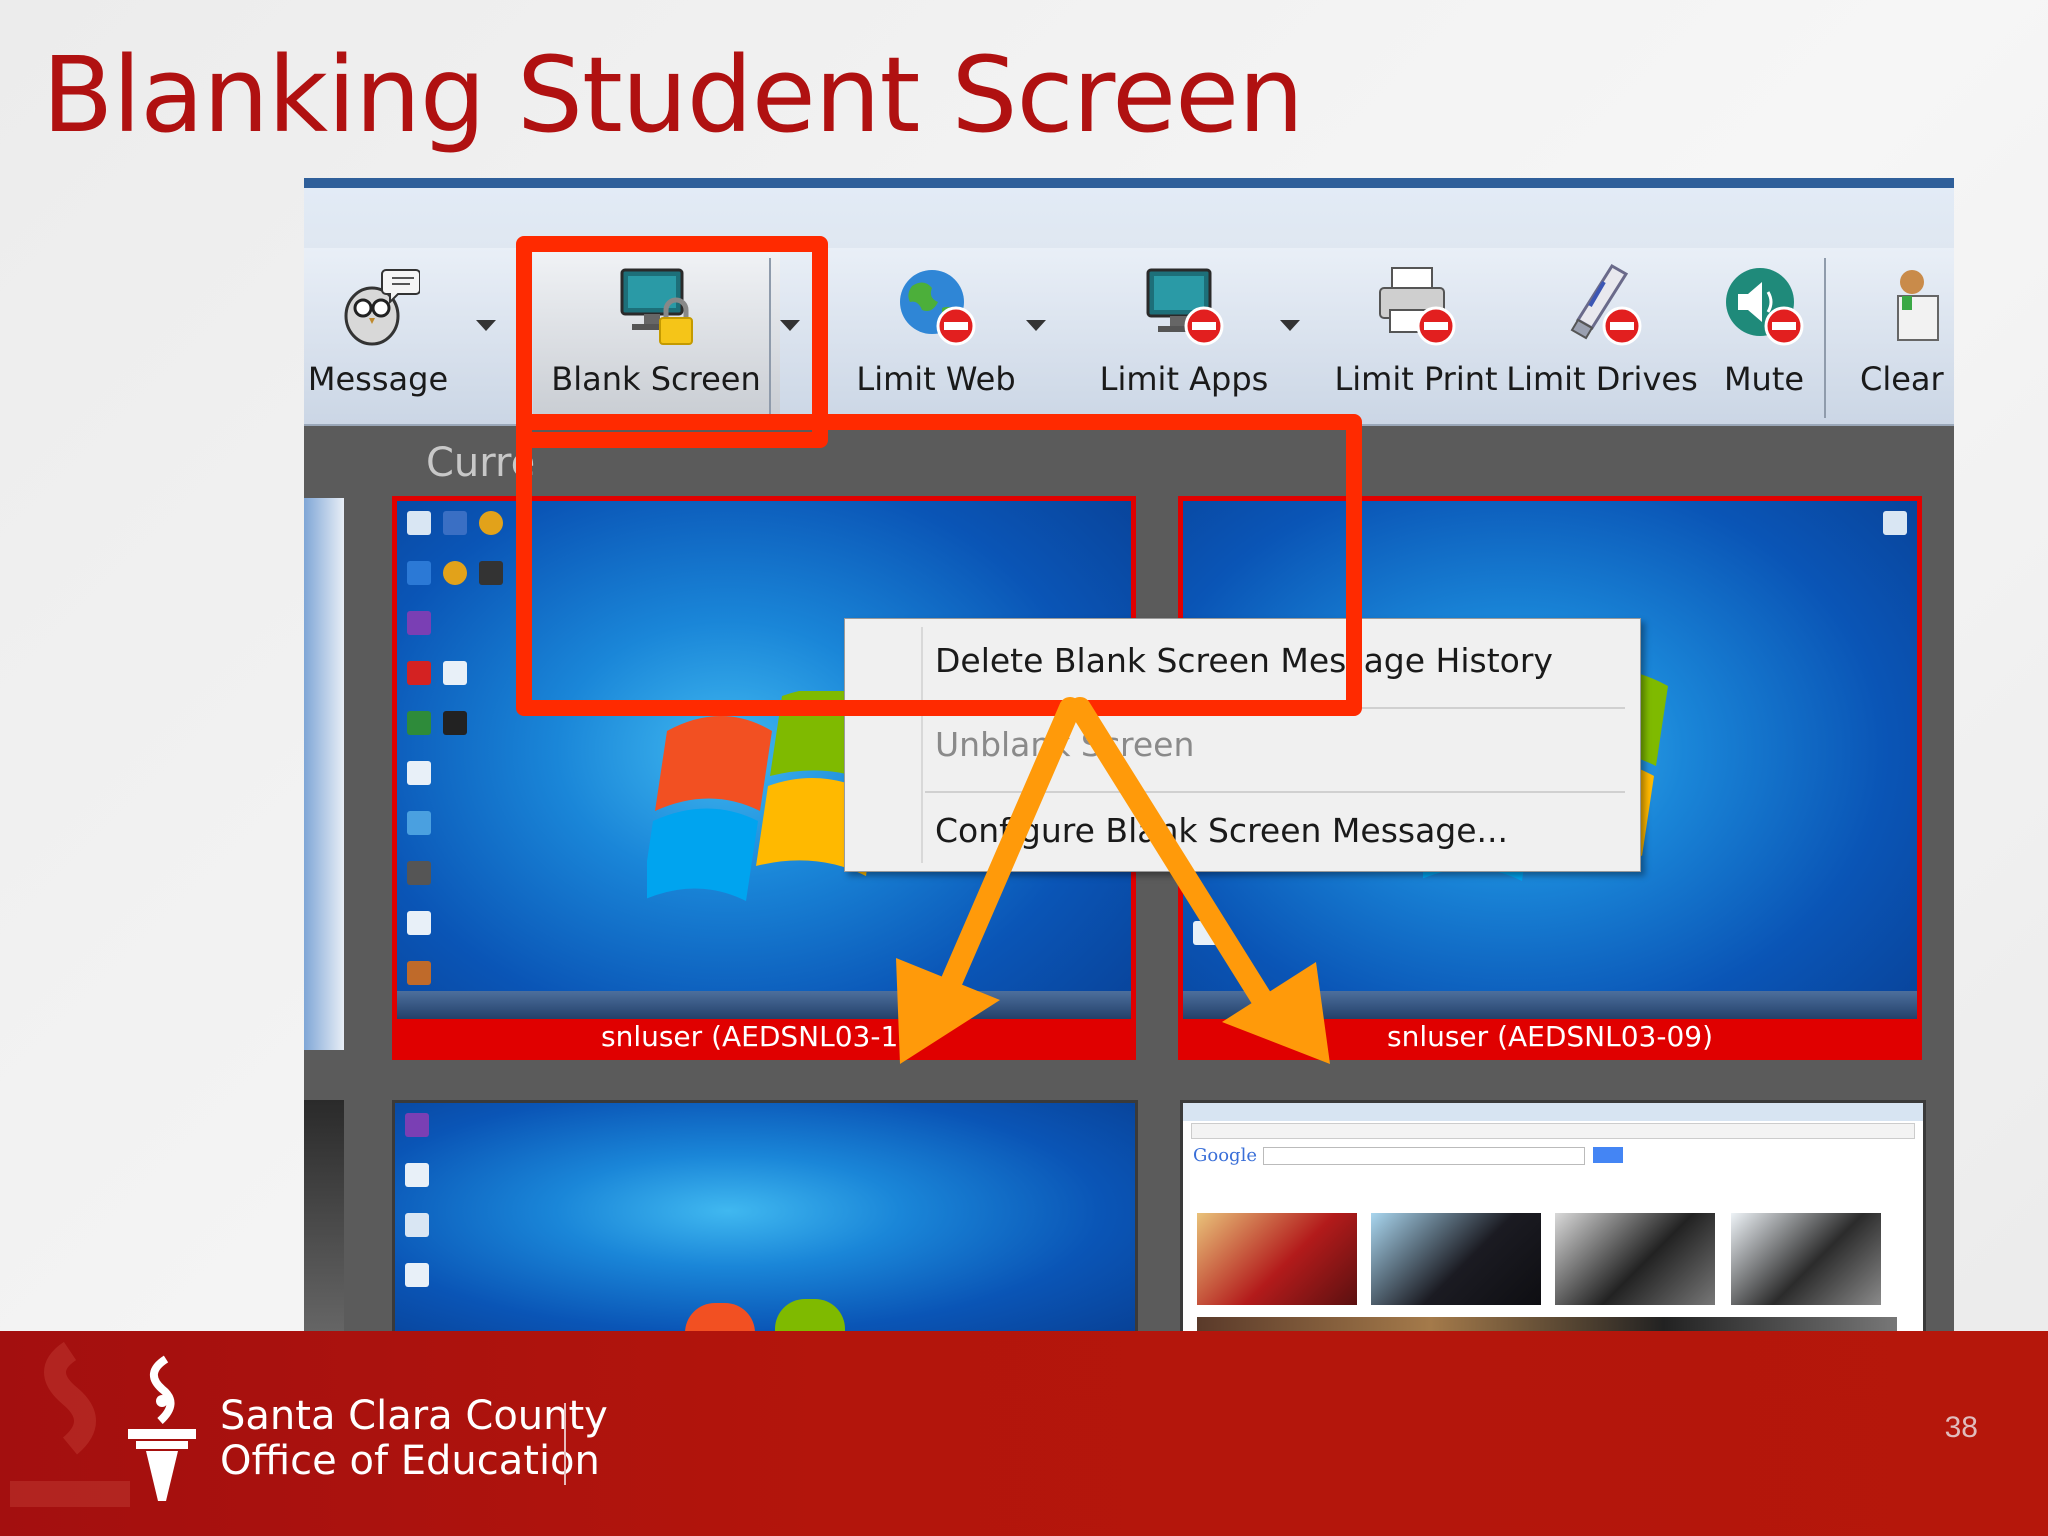 The image size is (2048, 1536). I want to click on org-line-2: Office of Education, so click(410, 1461).